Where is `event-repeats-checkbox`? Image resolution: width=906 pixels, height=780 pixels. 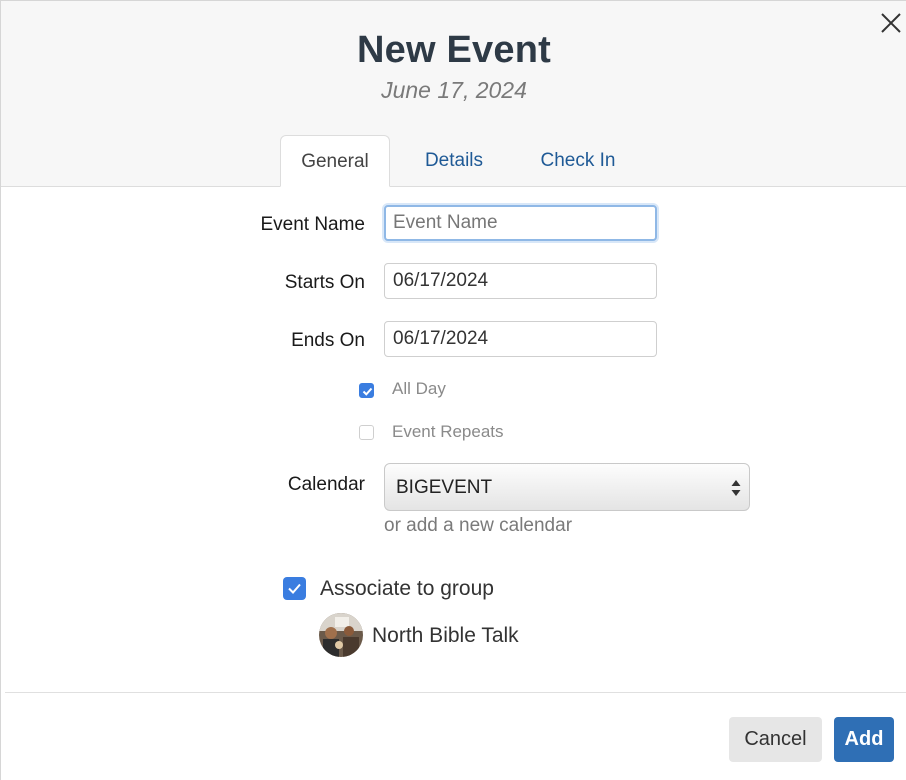
event-repeats-checkbox is located at coordinates (366, 432).